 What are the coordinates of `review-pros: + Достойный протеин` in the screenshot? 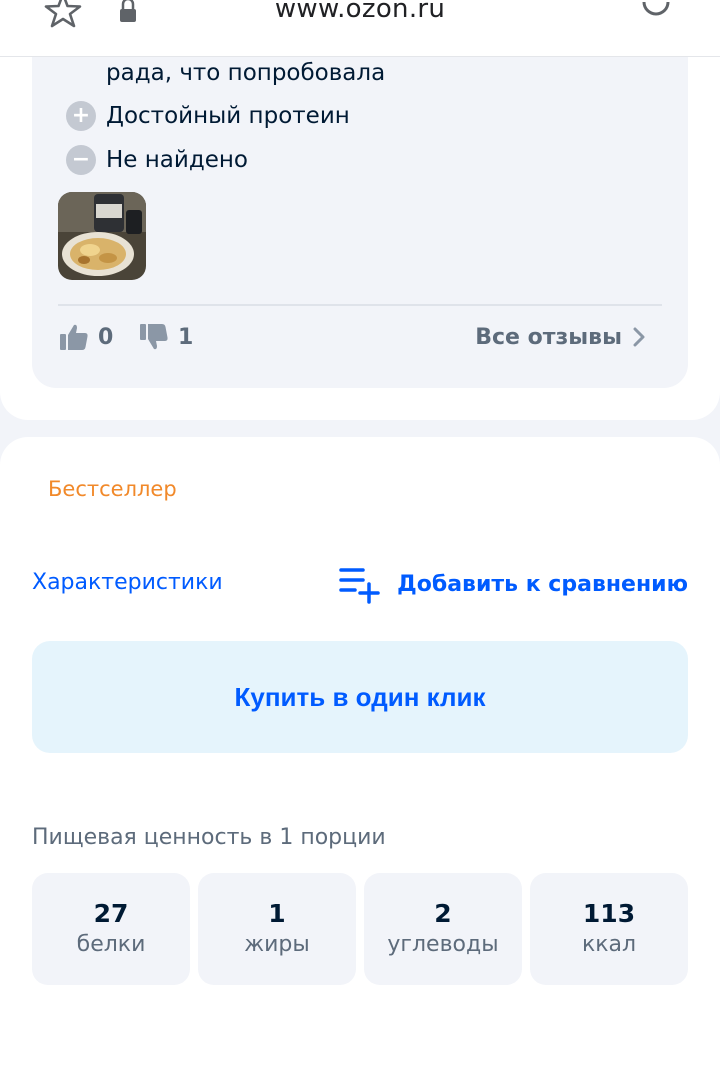 It's located at (208, 116).